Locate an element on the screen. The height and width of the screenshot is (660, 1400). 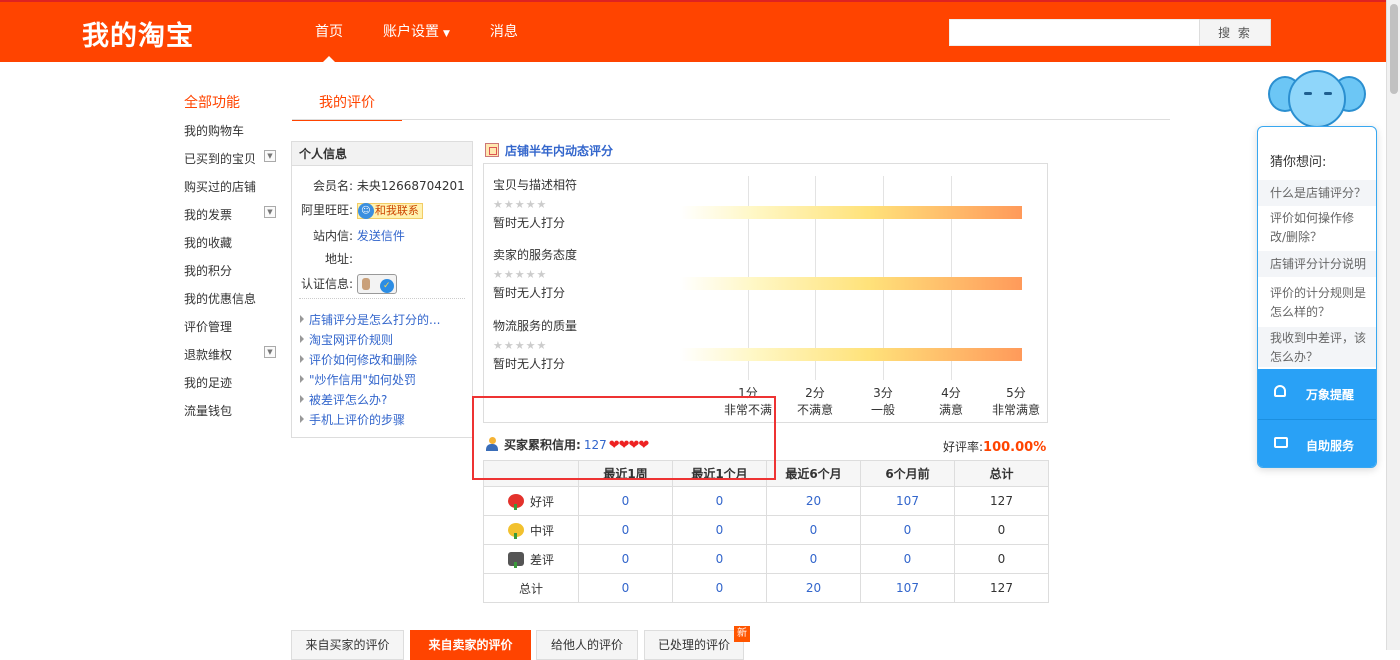
sidebar-item-label: 我的发票 is located at coordinates (208, 215).